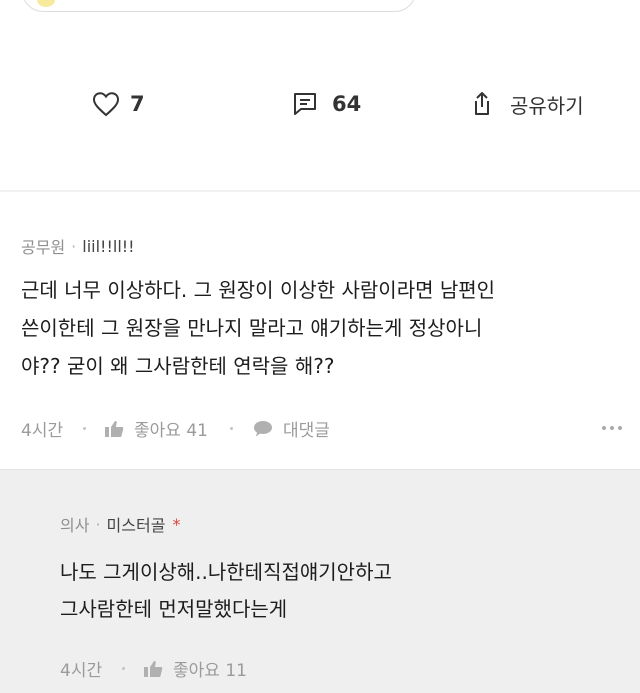  Describe the element at coordinates (137, 104) in the screenshot. I see `like-count: 7` at that location.